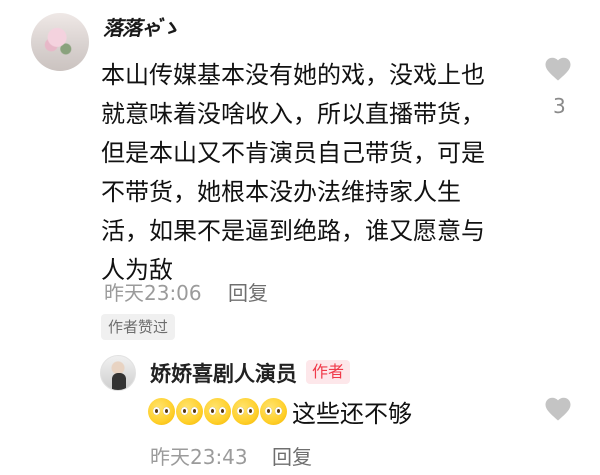 The width and height of the screenshot is (600, 475). What do you see at coordinates (118, 373) in the screenshot?
I see `reply-avatar` at bounding box center [118, 373].